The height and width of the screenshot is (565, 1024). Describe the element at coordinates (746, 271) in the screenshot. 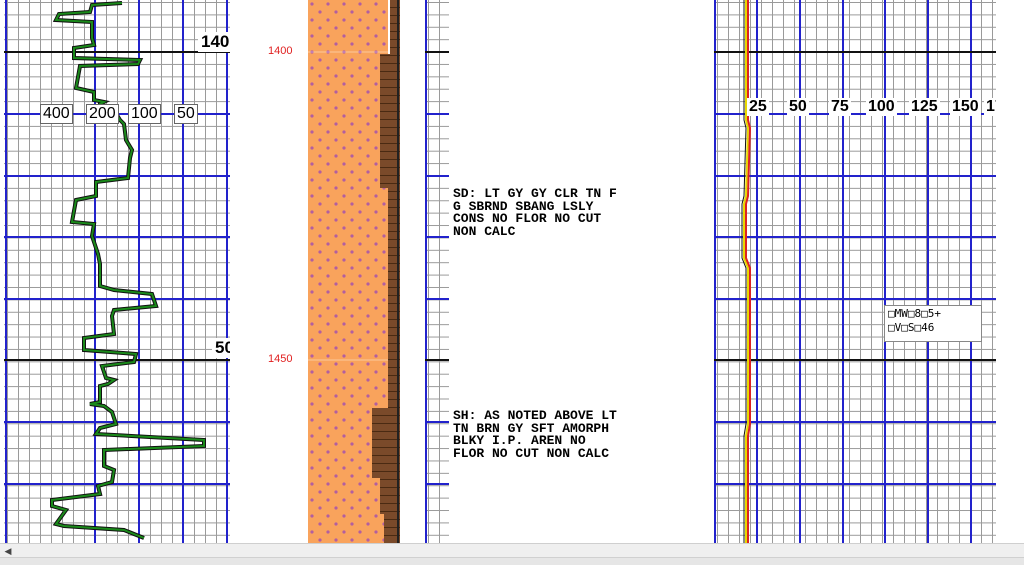

I see `gas-curves` at that location.